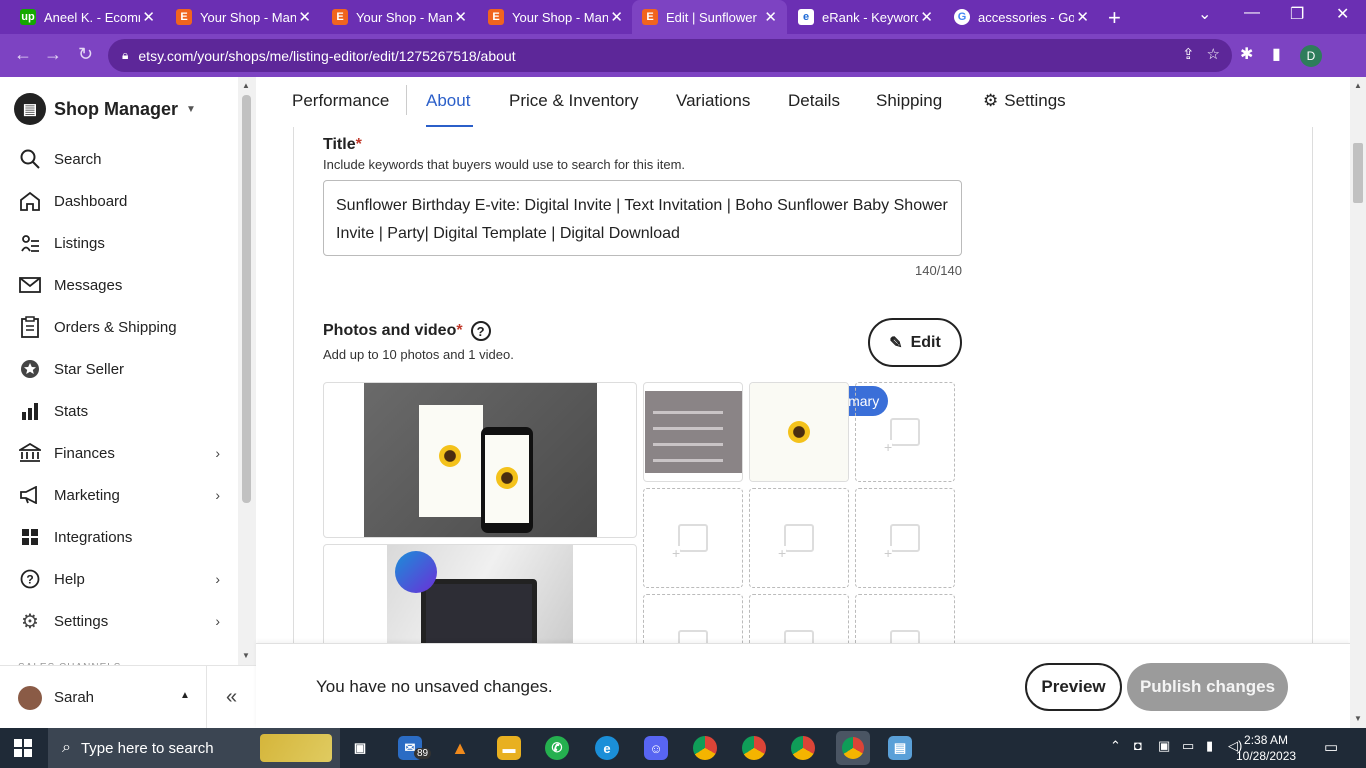 This screenshot has width=1366, height=768. Describe the element at coordinates (480, 593) in the screenshot. I see `video-thumbnail` at that location.